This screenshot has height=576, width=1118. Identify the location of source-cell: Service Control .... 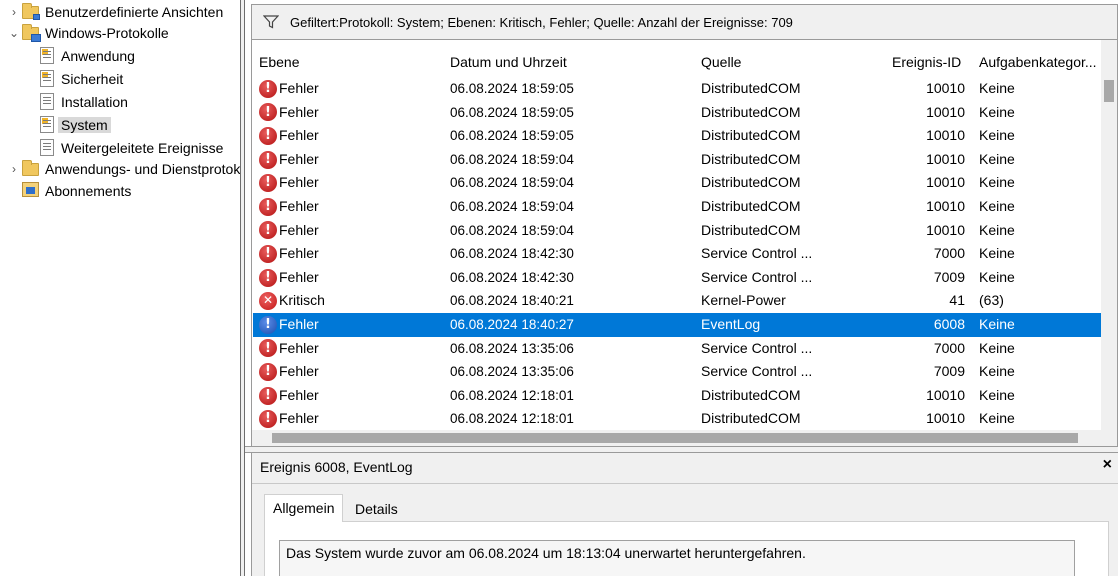
(757, 253).